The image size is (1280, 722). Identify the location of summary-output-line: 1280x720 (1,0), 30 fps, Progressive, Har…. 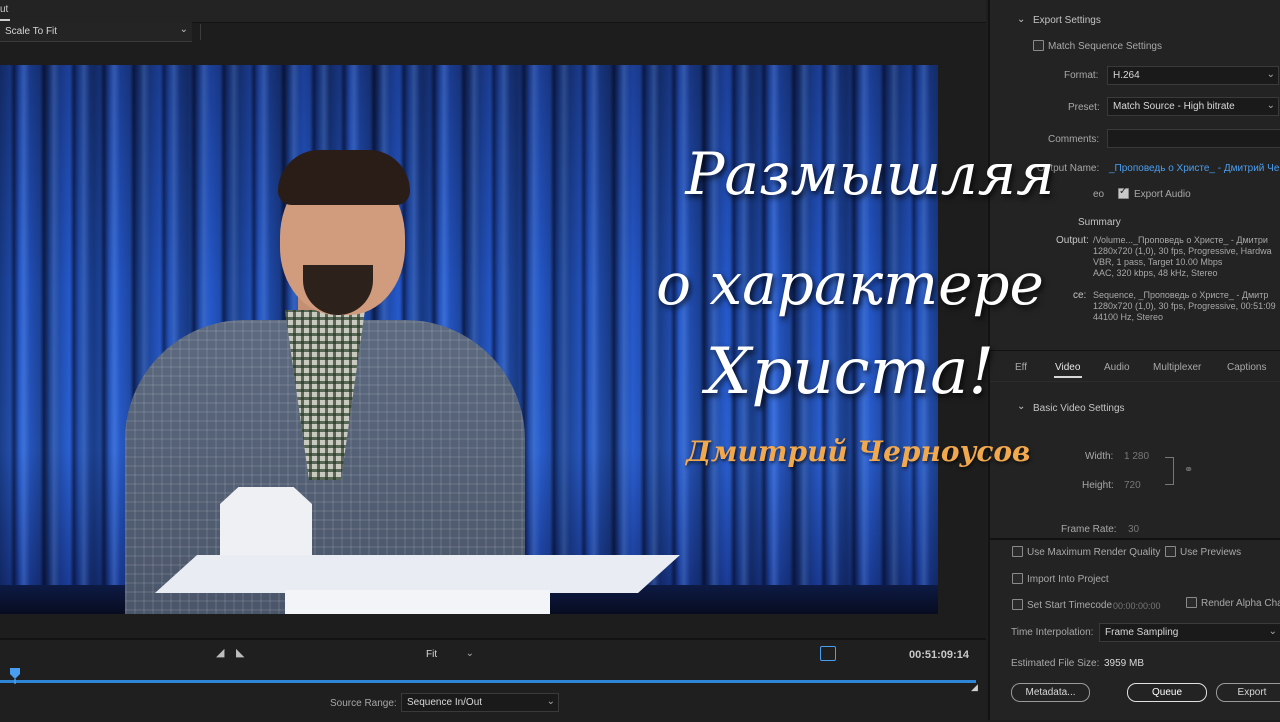
(1182, 251).